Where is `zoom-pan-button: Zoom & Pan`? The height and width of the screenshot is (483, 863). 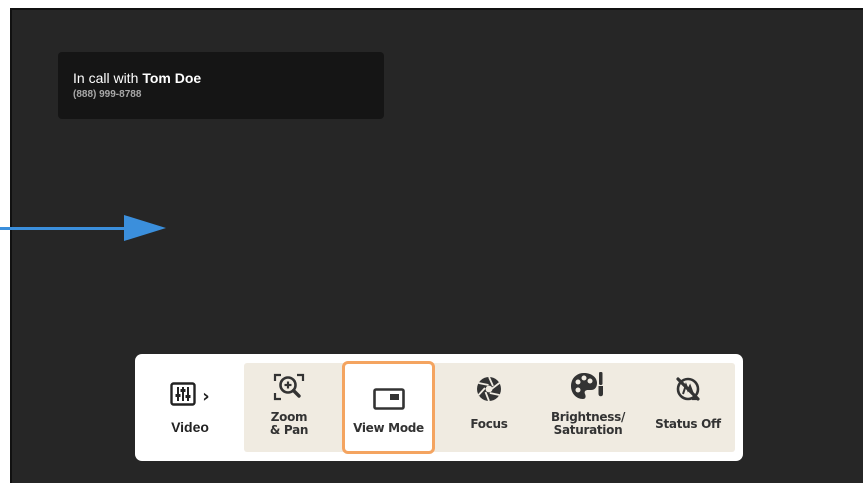
zoom-pan-button: Zoom & Pan is located at coordinates (289, 407).